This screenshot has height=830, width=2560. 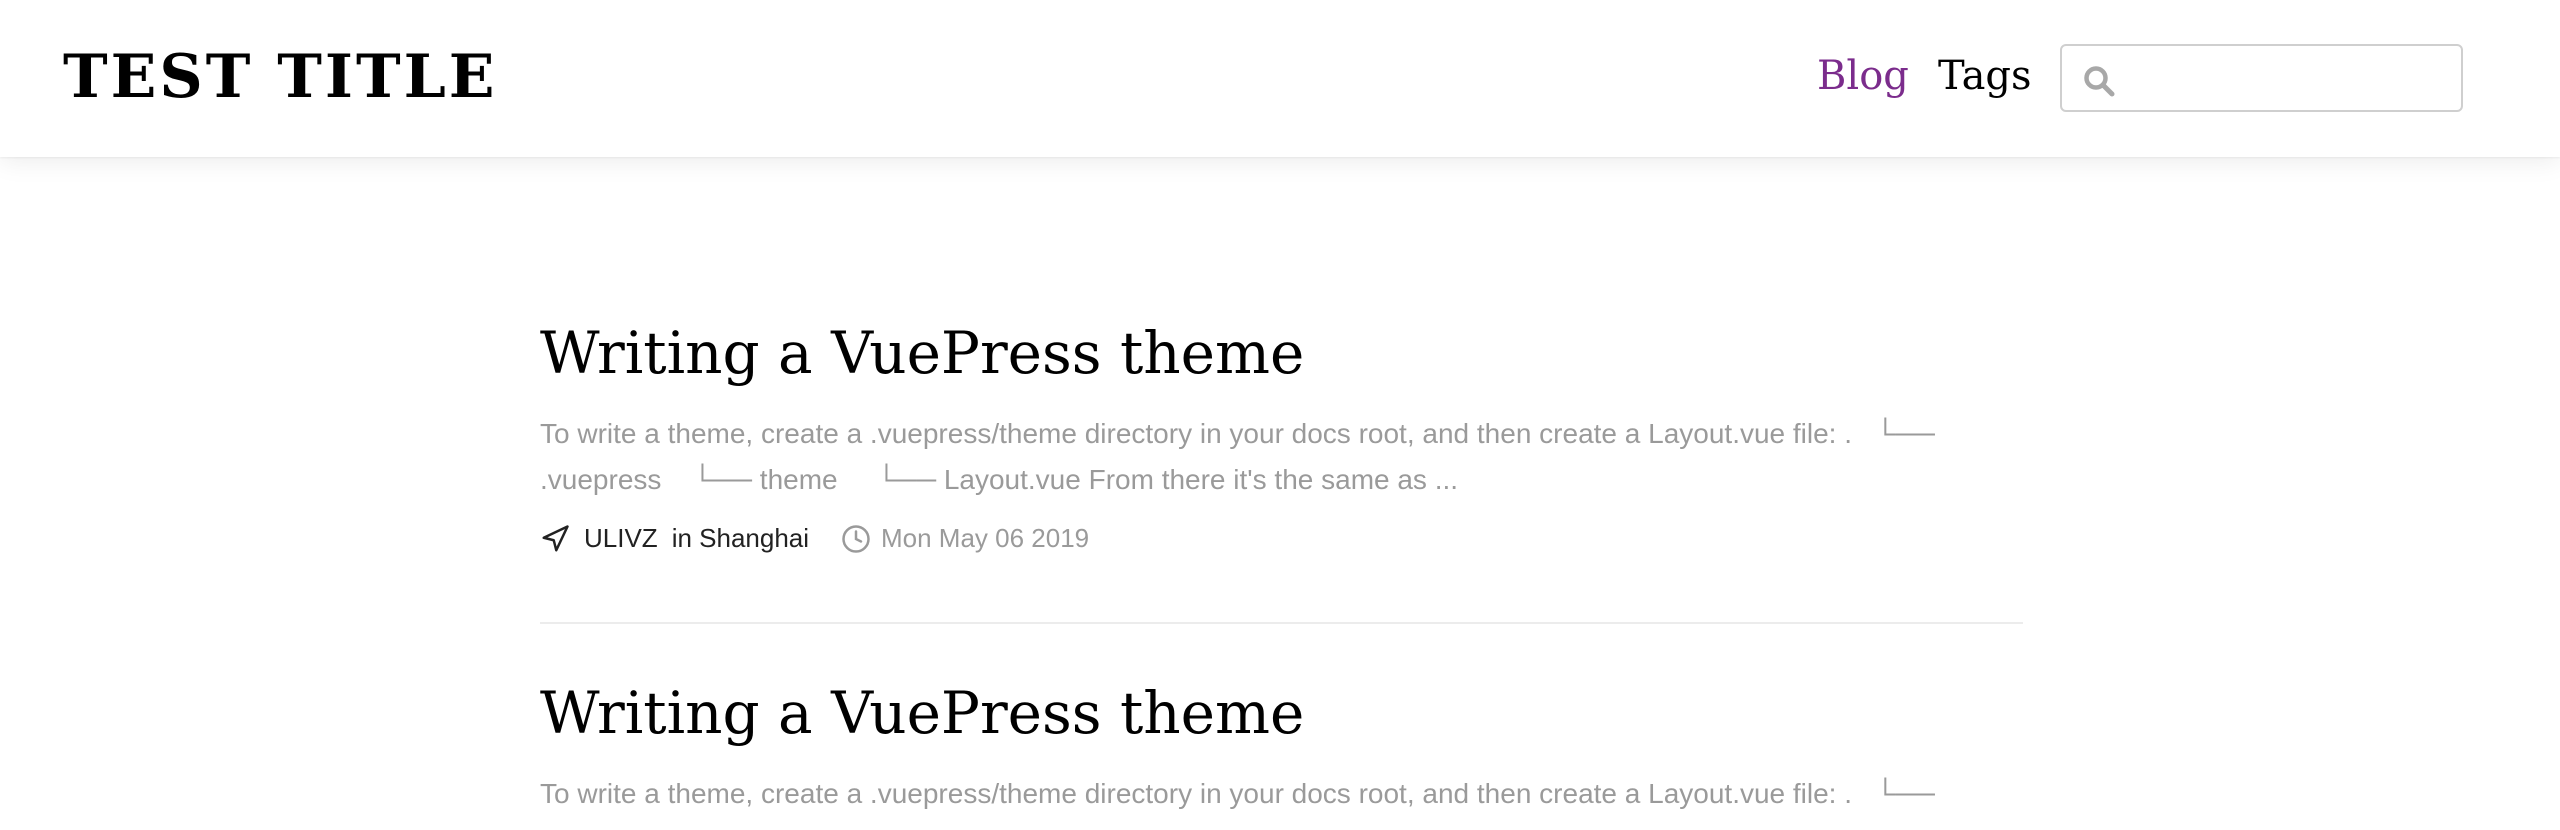 I want to click on navigation-arrow-icon, so click(x=555, y=537).